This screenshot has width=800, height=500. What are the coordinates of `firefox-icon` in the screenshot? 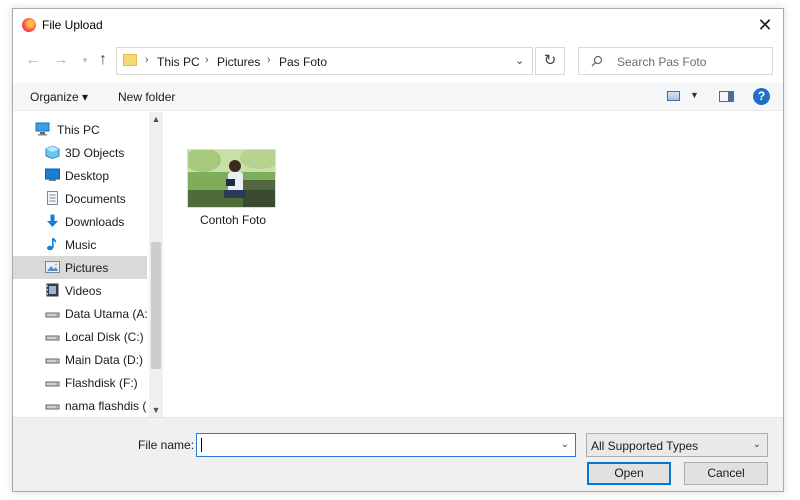 It's located at (29, 25).